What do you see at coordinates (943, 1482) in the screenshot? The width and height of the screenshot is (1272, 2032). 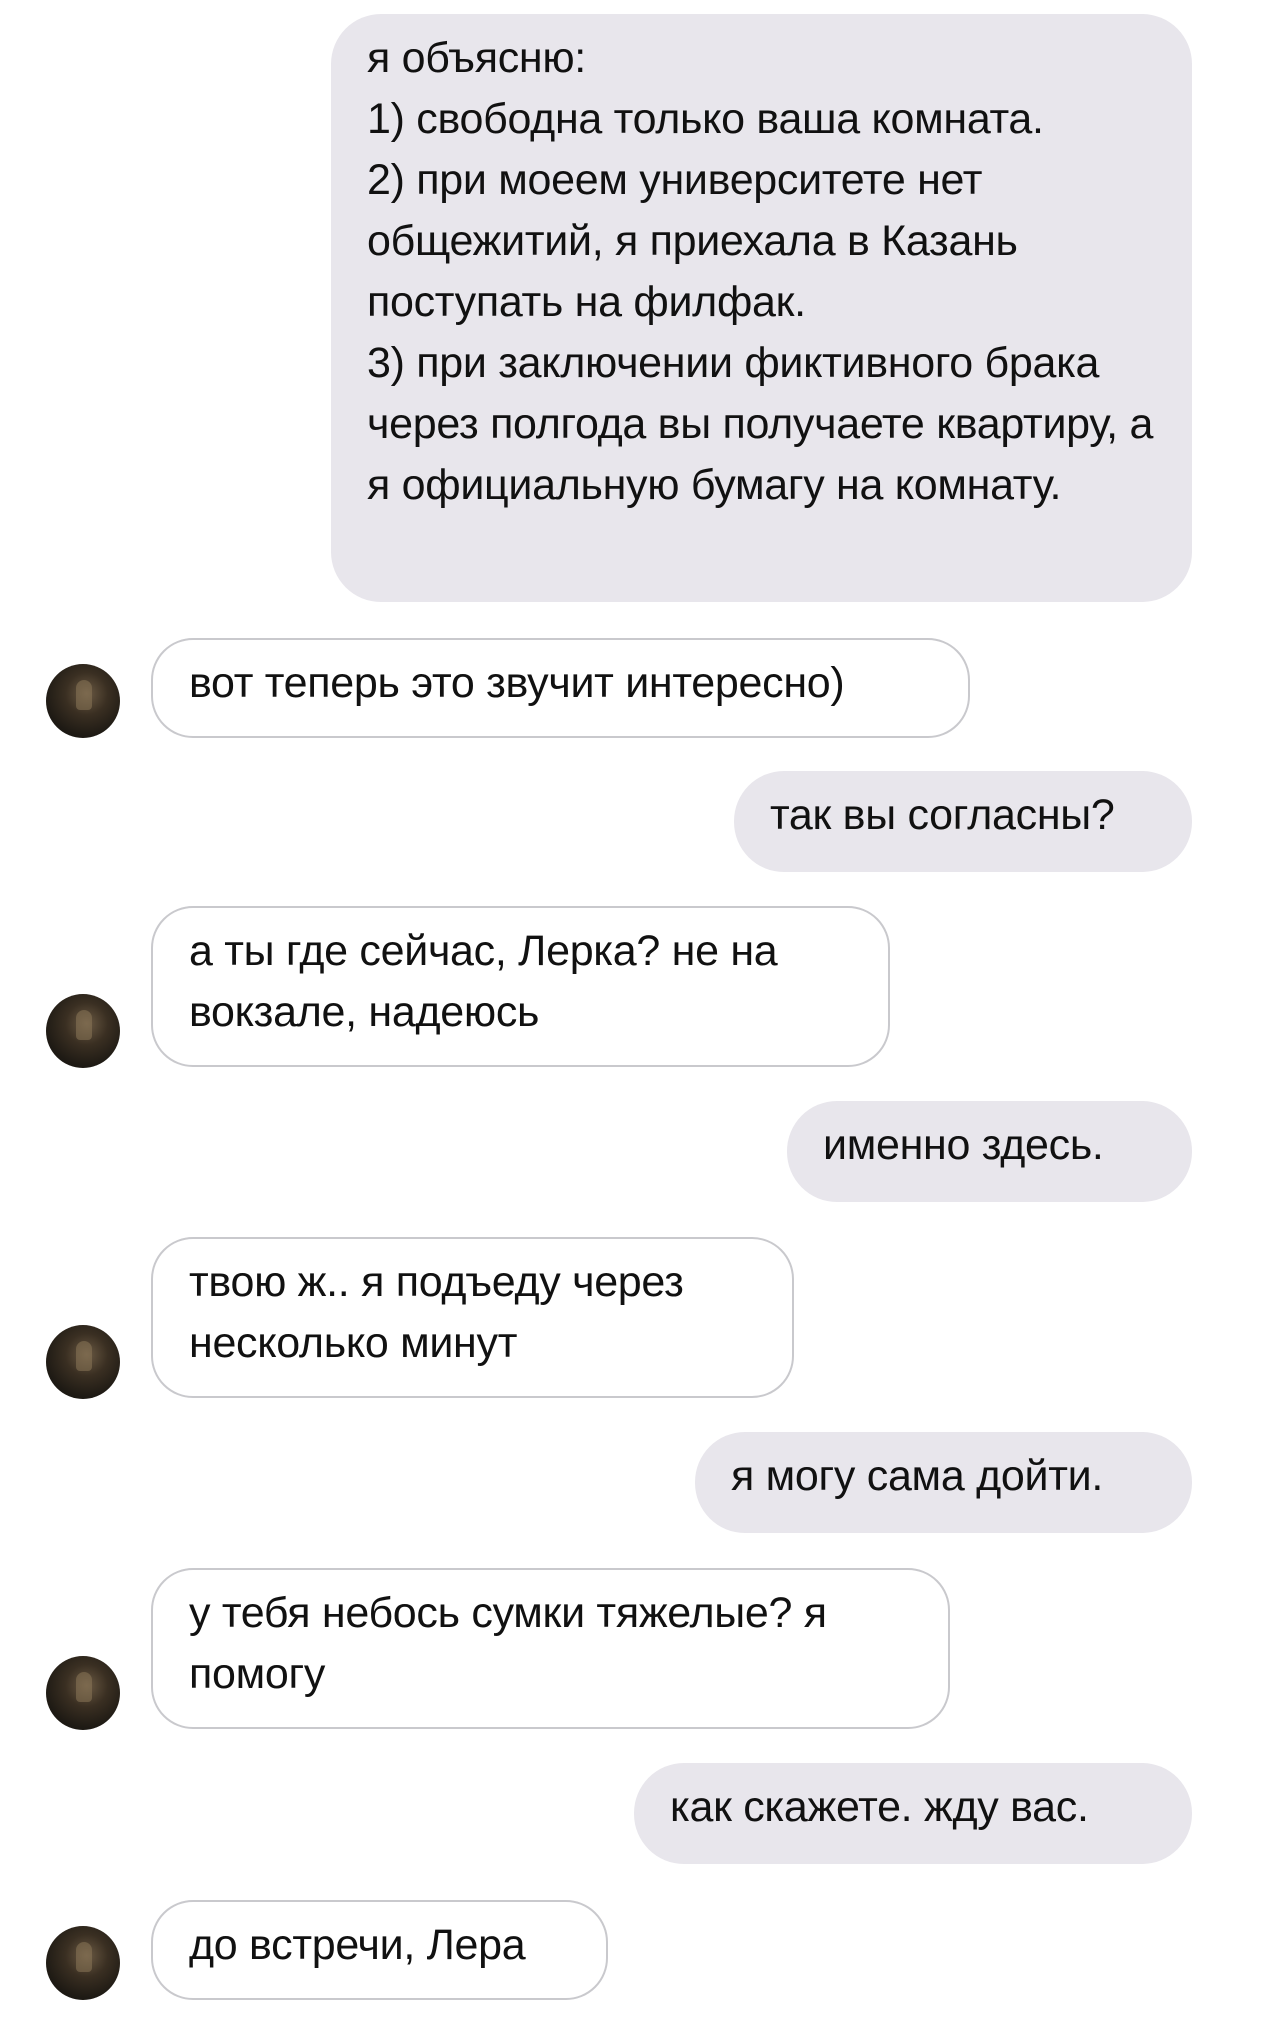 I see `sent-message-bubble: я могу сама дойти.` at bounding box center [943, 1482].